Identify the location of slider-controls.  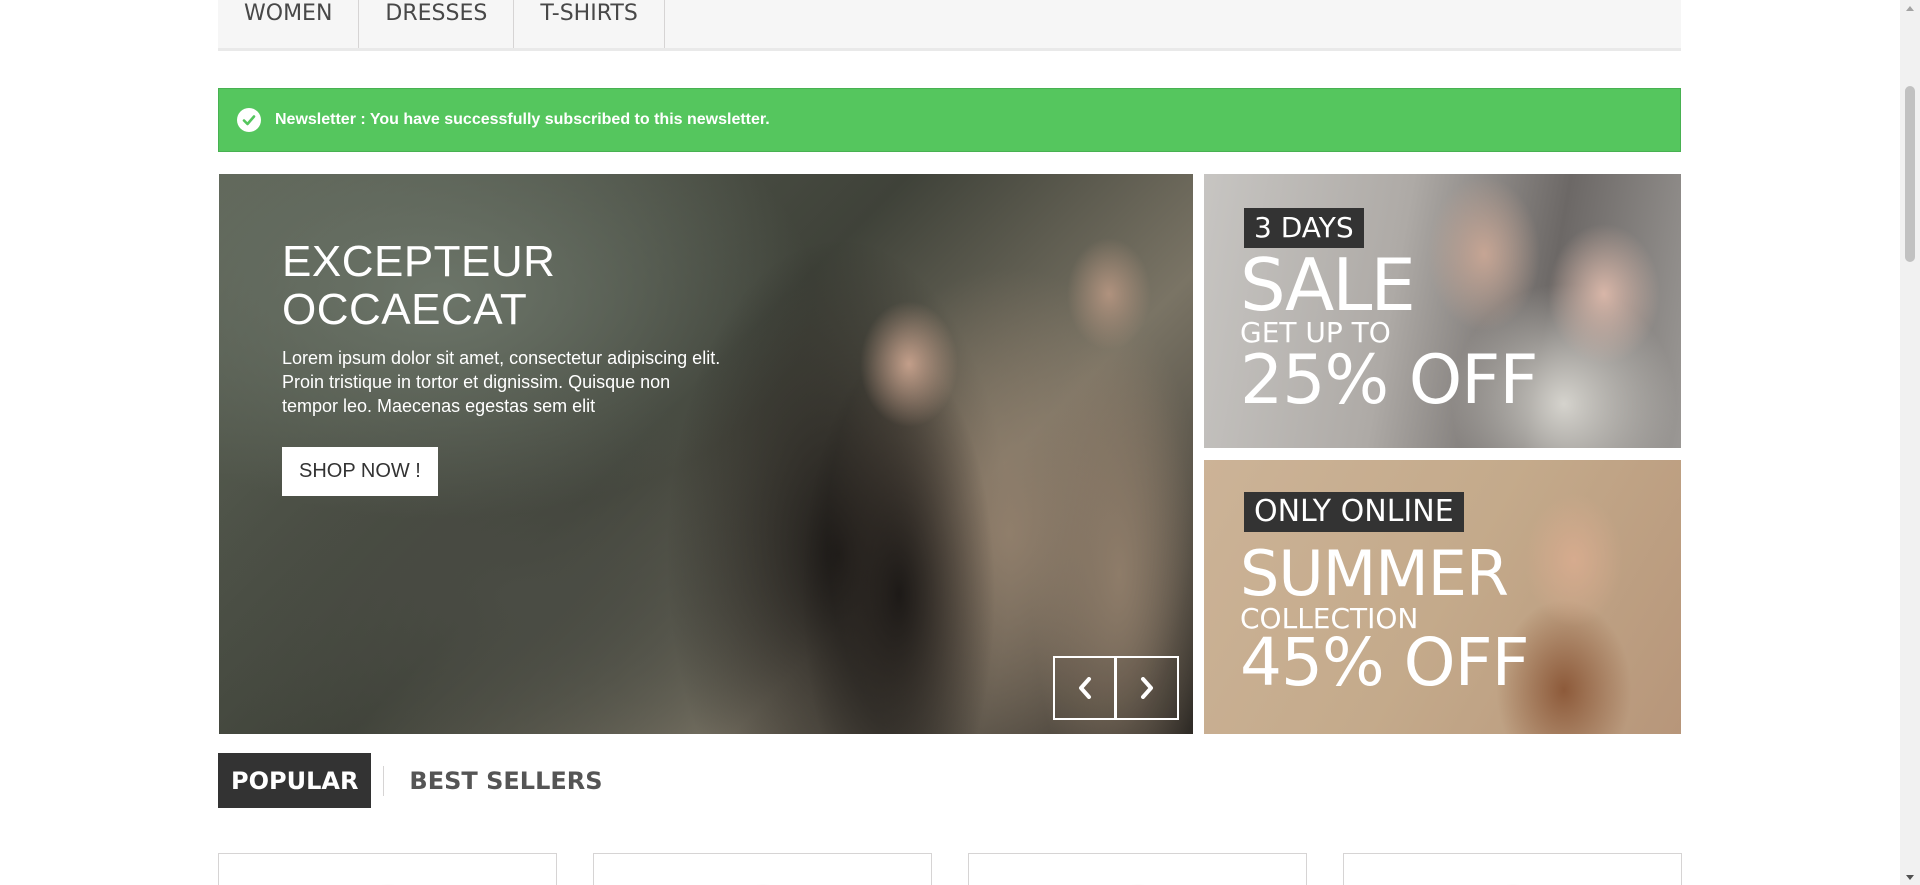
(1116, 688).